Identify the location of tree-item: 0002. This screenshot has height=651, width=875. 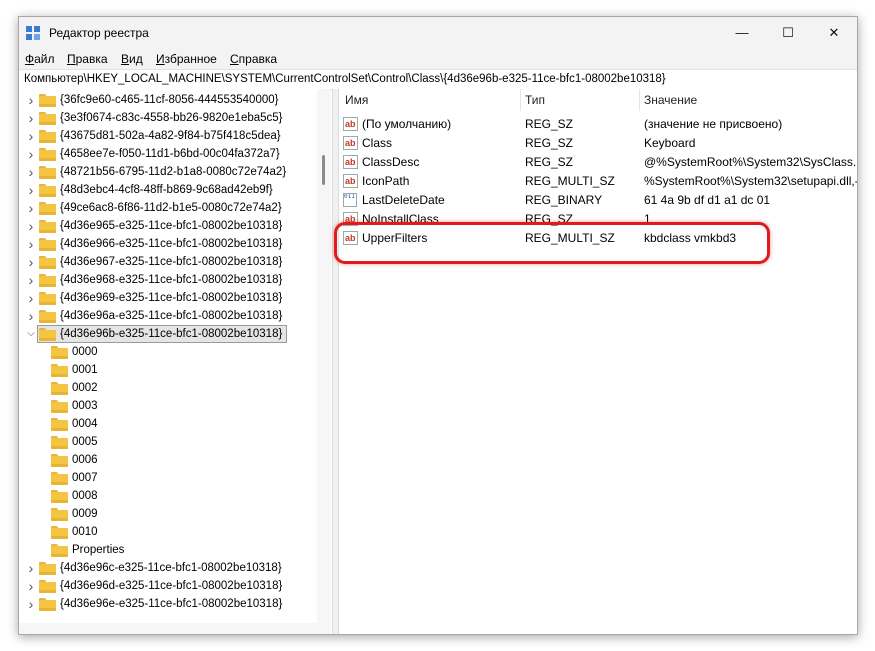
(168, 388).